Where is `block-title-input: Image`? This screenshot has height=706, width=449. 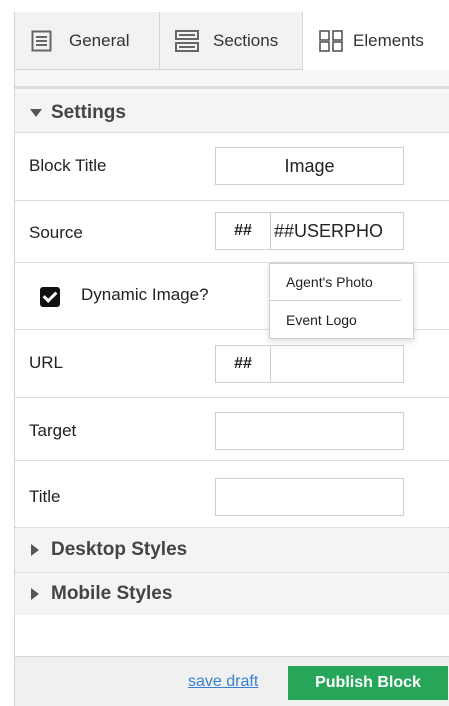
block-title-input: Image is located at coordinates (309, 166).